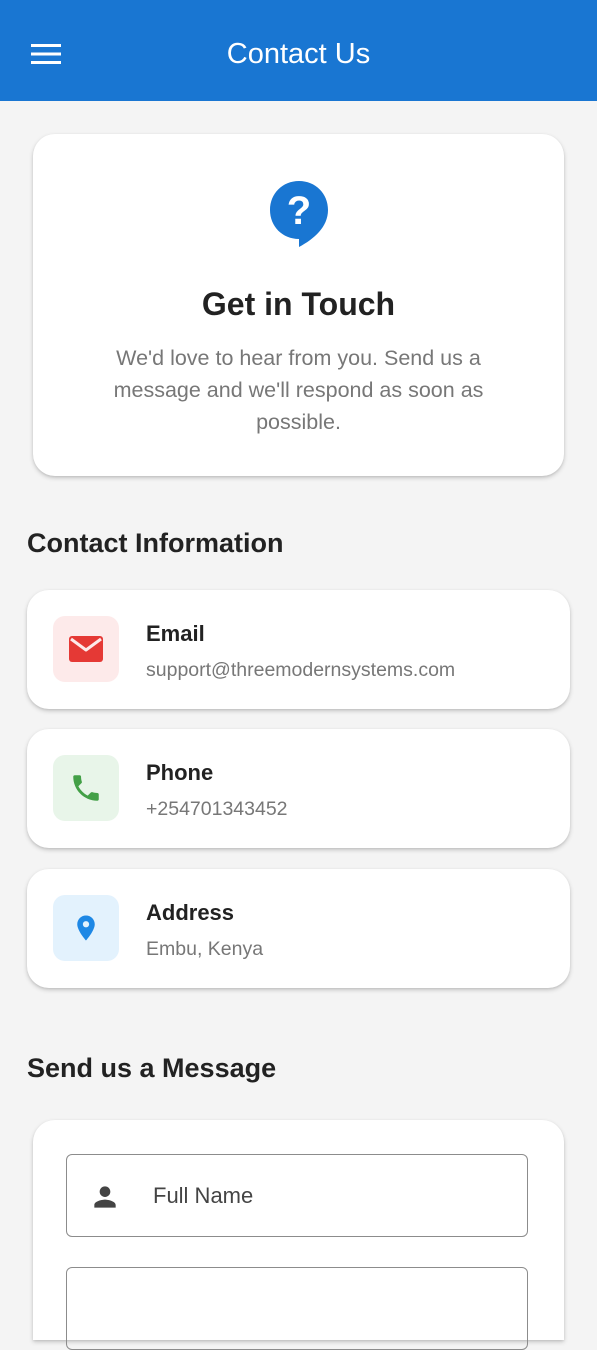 This screenshot has width=597, height=1350. I want to click on phone-icon, so click(86, 788).